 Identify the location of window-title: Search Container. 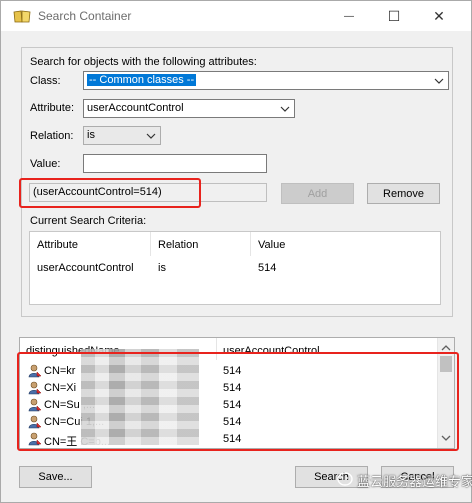
(85, 16).